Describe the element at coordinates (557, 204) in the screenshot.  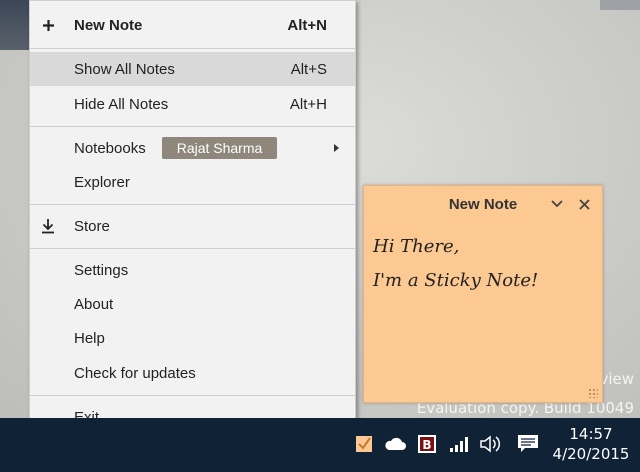
I see `chevron-down-icon` at that location.